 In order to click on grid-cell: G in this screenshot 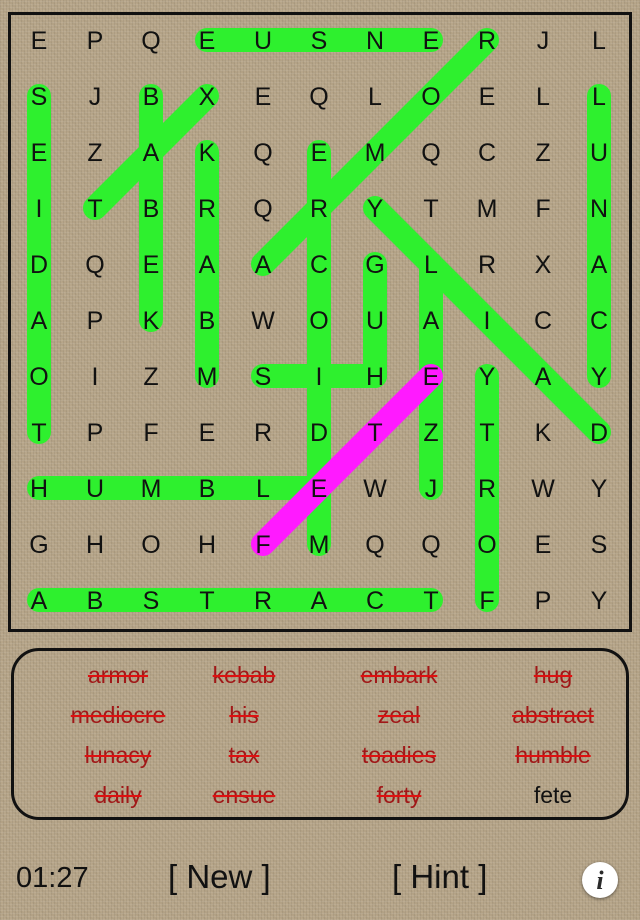, I will do `click(374, 265)`.